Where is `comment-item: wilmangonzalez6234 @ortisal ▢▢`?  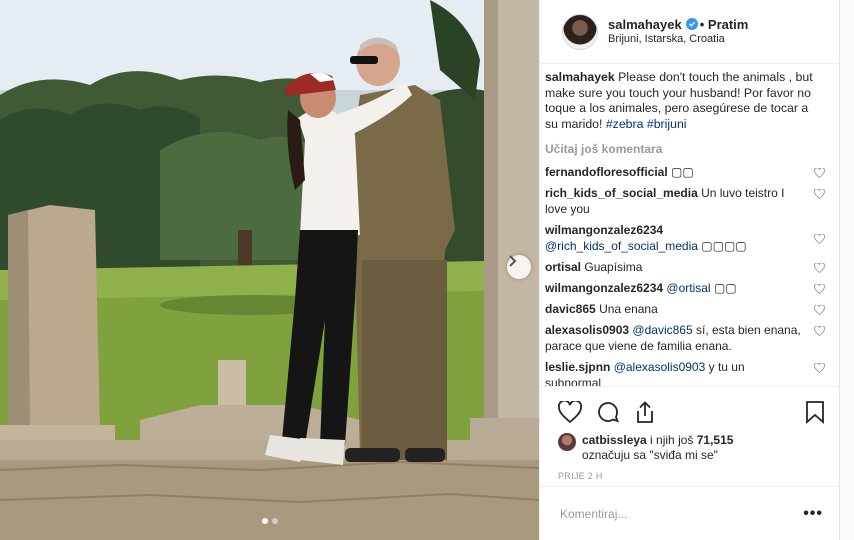 comment-item: wilmangonzalez6234 @ortisal ▢▢ is located at coordinates (685, 288).